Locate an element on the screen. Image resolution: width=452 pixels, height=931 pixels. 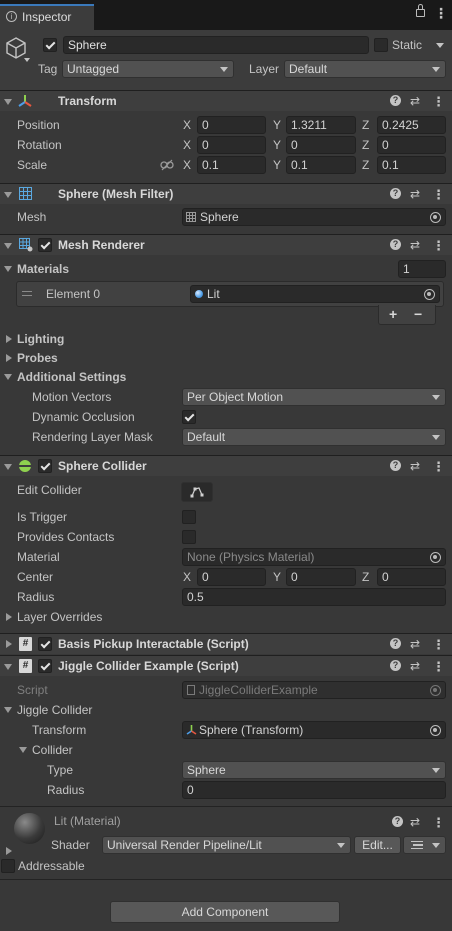
tab-inspector: i Inspector is located at coordinates (47, 17).